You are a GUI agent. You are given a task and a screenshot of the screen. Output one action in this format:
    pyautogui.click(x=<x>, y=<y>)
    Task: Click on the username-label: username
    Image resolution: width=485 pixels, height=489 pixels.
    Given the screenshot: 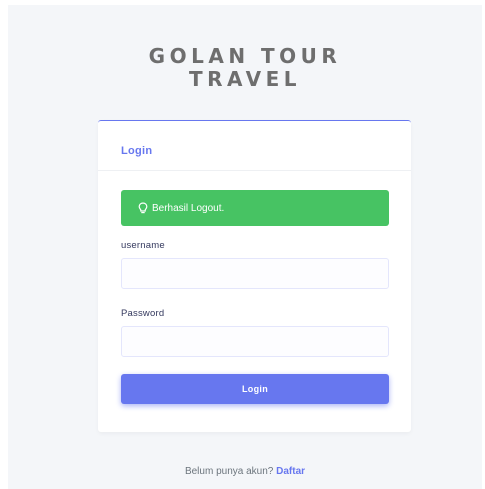 What is the action you would take?
    pyautogui.click(x=143, y=245)
    